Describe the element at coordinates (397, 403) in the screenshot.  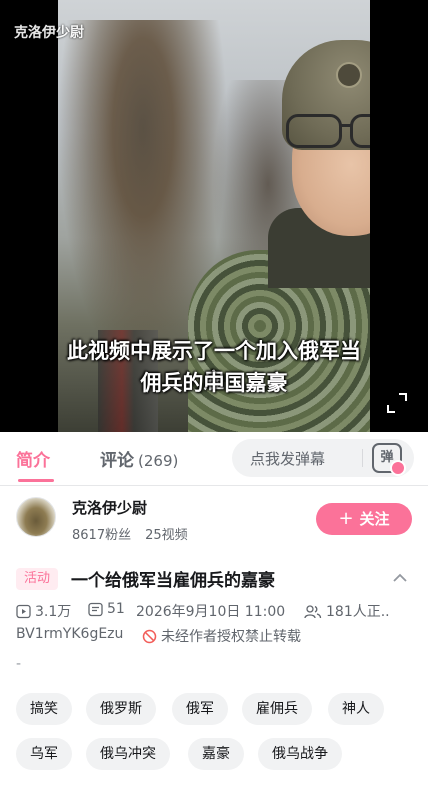
I see `fullscreen-icon` at that location.